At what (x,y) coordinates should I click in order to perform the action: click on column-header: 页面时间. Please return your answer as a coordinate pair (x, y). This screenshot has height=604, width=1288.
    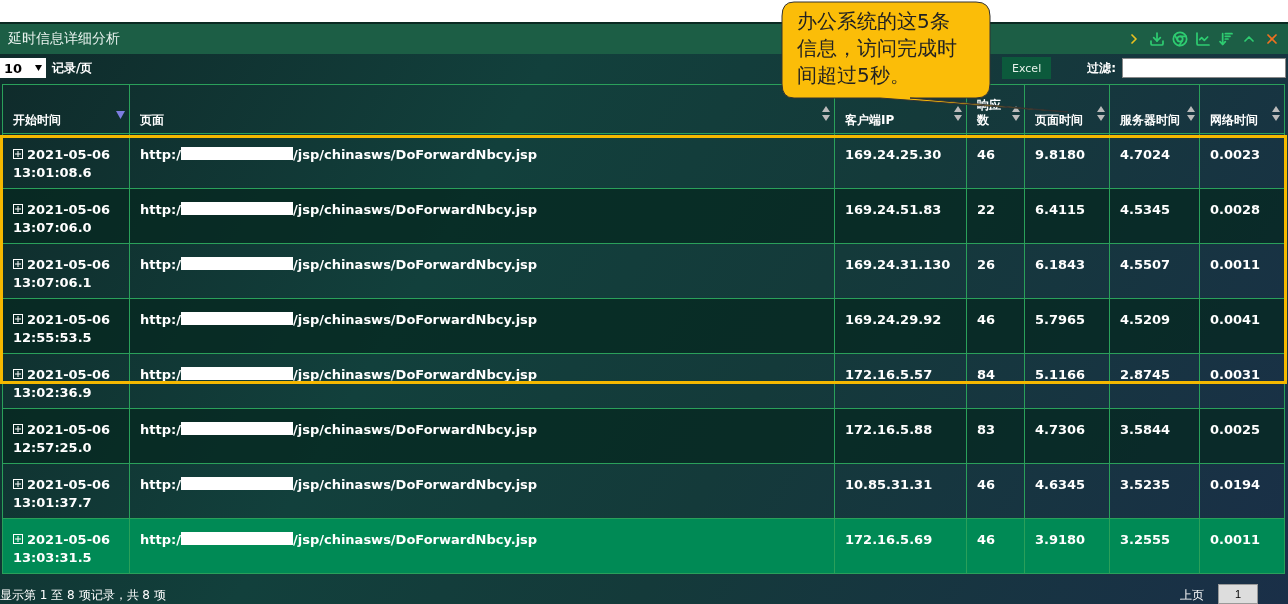
    Looking at the image, I should click on (1067, 109).